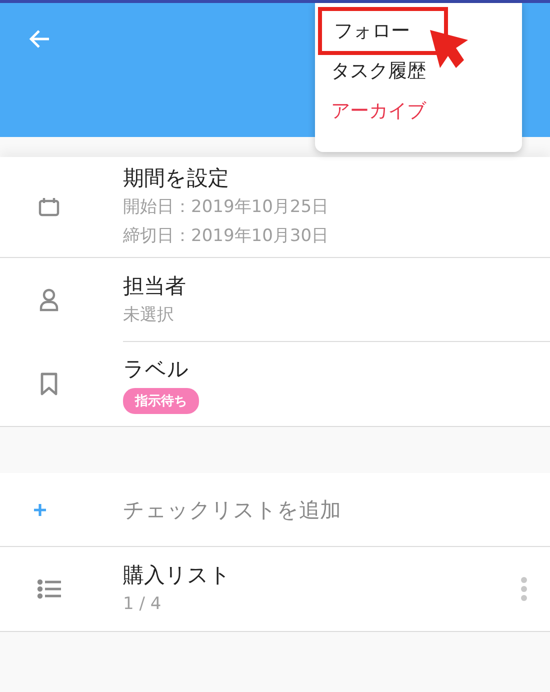 The height and width of the screenshot is (692, 550). What do you see at coordinates (49, 384) in the screenshot?
I see `bookmark-icon` at bounding box center [49, 384].